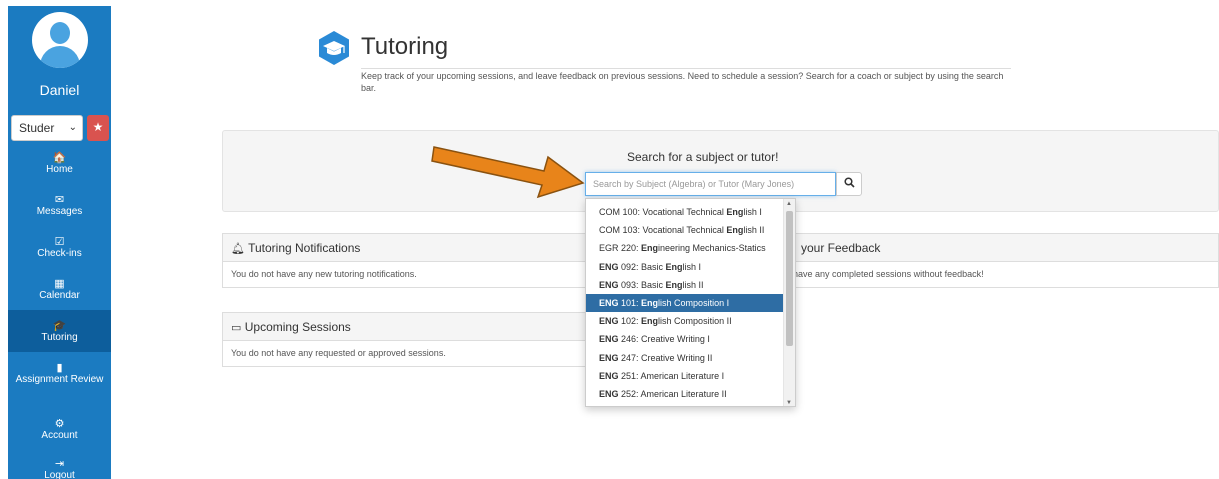  Describe the element at coordinates (59, 295) in the screenshot. I see `sidebar-item-label: Calendar` at that location.